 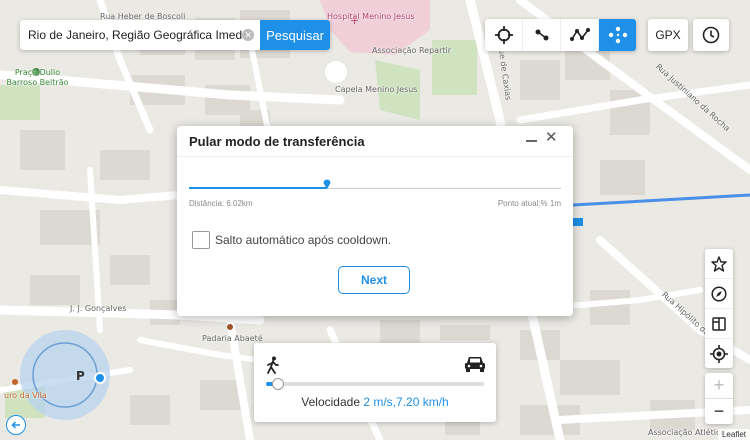 What do you see at coordinates (711, 35) in the screenshot?
I see `clock-icon` at bounding box center [711, 35].